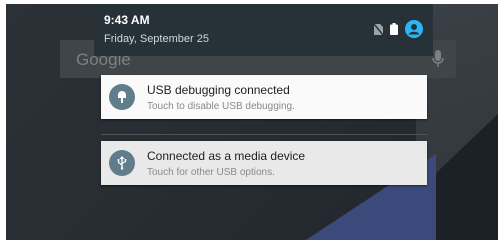 Image resolution: width=504 pixels, height=244 pixels. I want to click on user-avatar-icon, so click(414, 29).